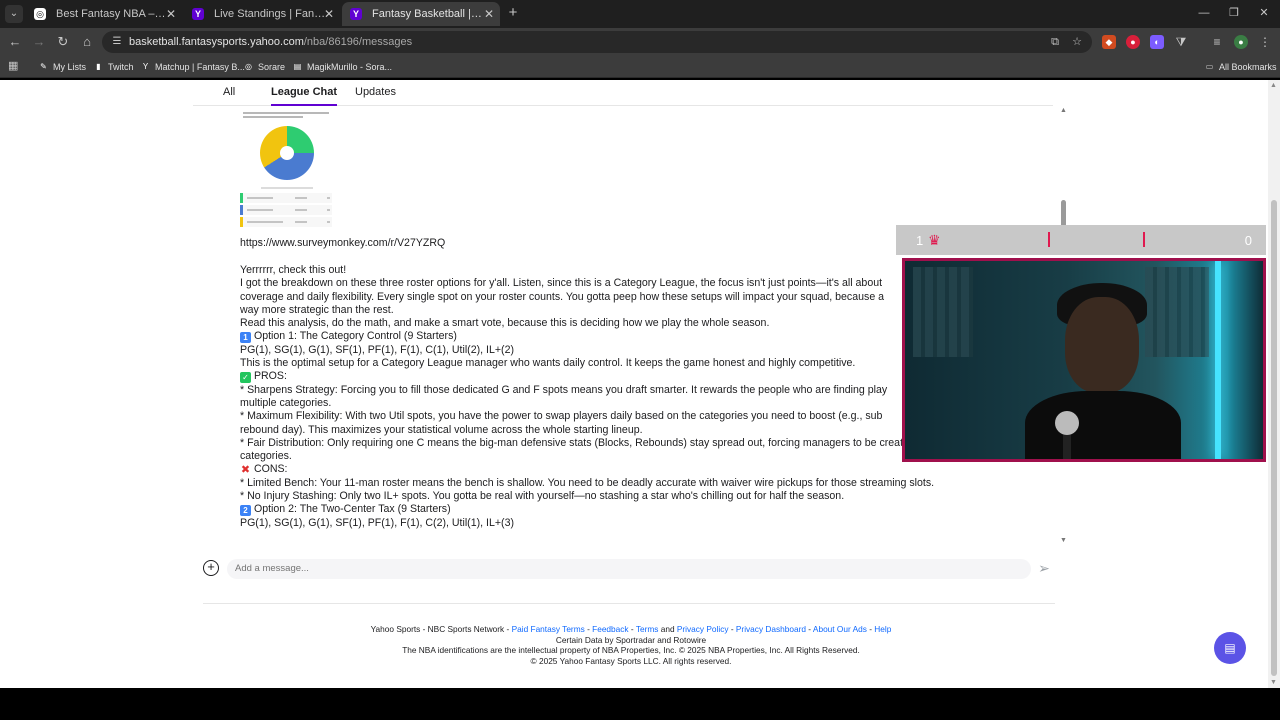  I want to click on poll-question, so click(286, 116).